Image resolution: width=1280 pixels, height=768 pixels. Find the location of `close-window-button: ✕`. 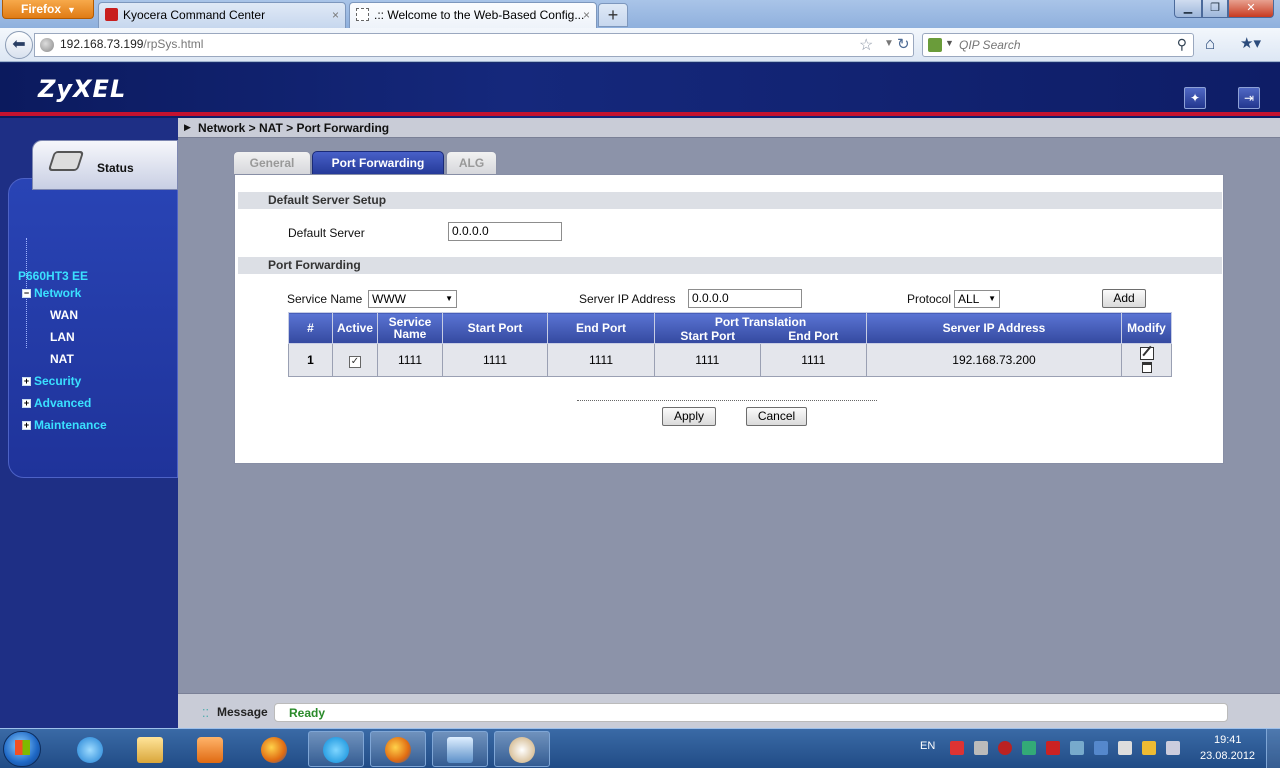

close-window-button: ✕ is located at coordinates (1251, 9).